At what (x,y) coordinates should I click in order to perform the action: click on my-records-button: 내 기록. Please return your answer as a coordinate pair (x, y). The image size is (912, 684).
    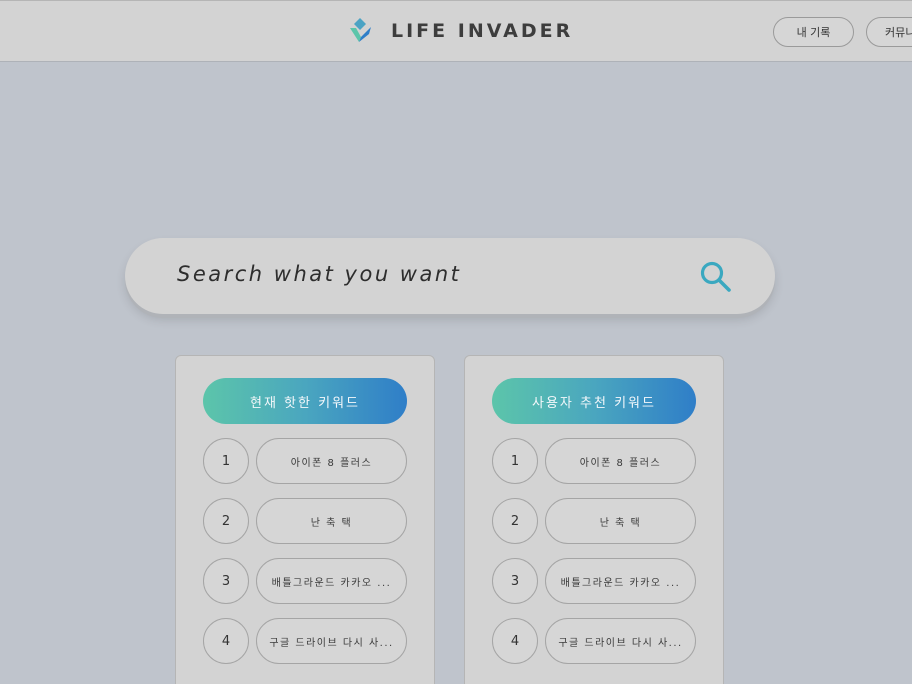
    Looking at the image, I should click on (813, 32).